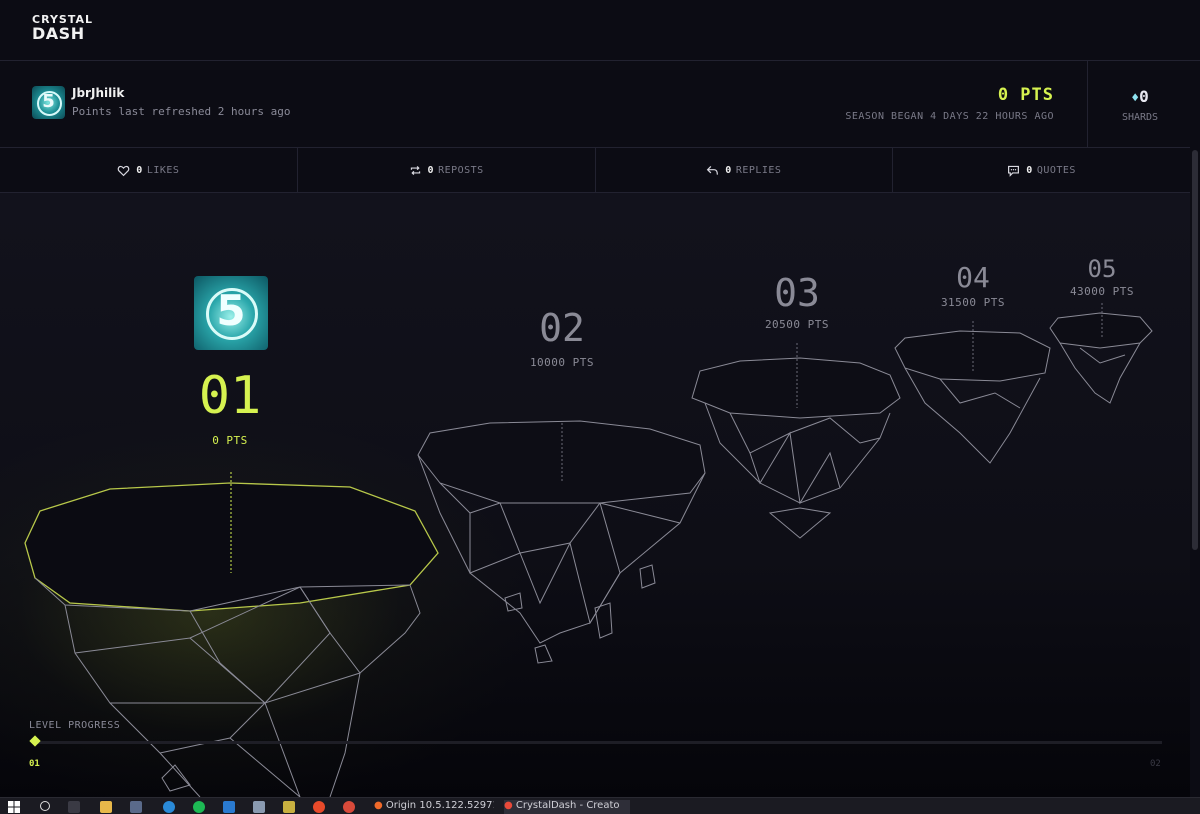 This screenshot has height=814, width=1200. What do you see at coordinates (1029, 170) in the screenshot?
I see `quotes-count: 0` at bounding box center [1029, 170].